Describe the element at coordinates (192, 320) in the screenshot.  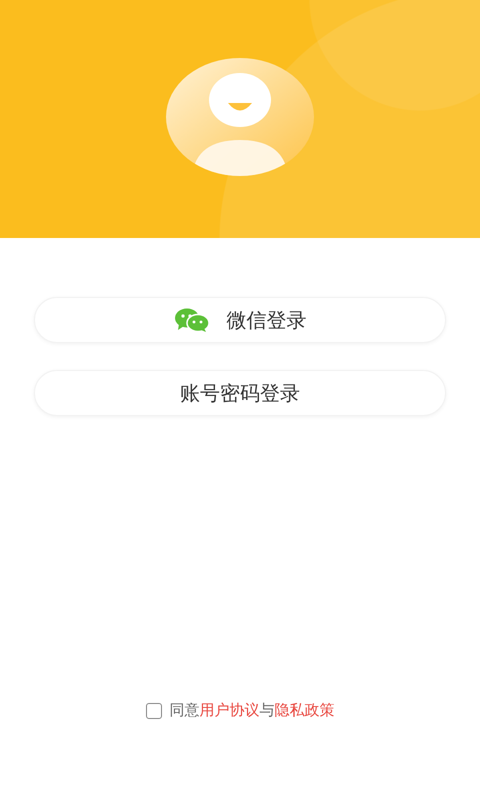
I see `chat-bubbles-icon` at that location.